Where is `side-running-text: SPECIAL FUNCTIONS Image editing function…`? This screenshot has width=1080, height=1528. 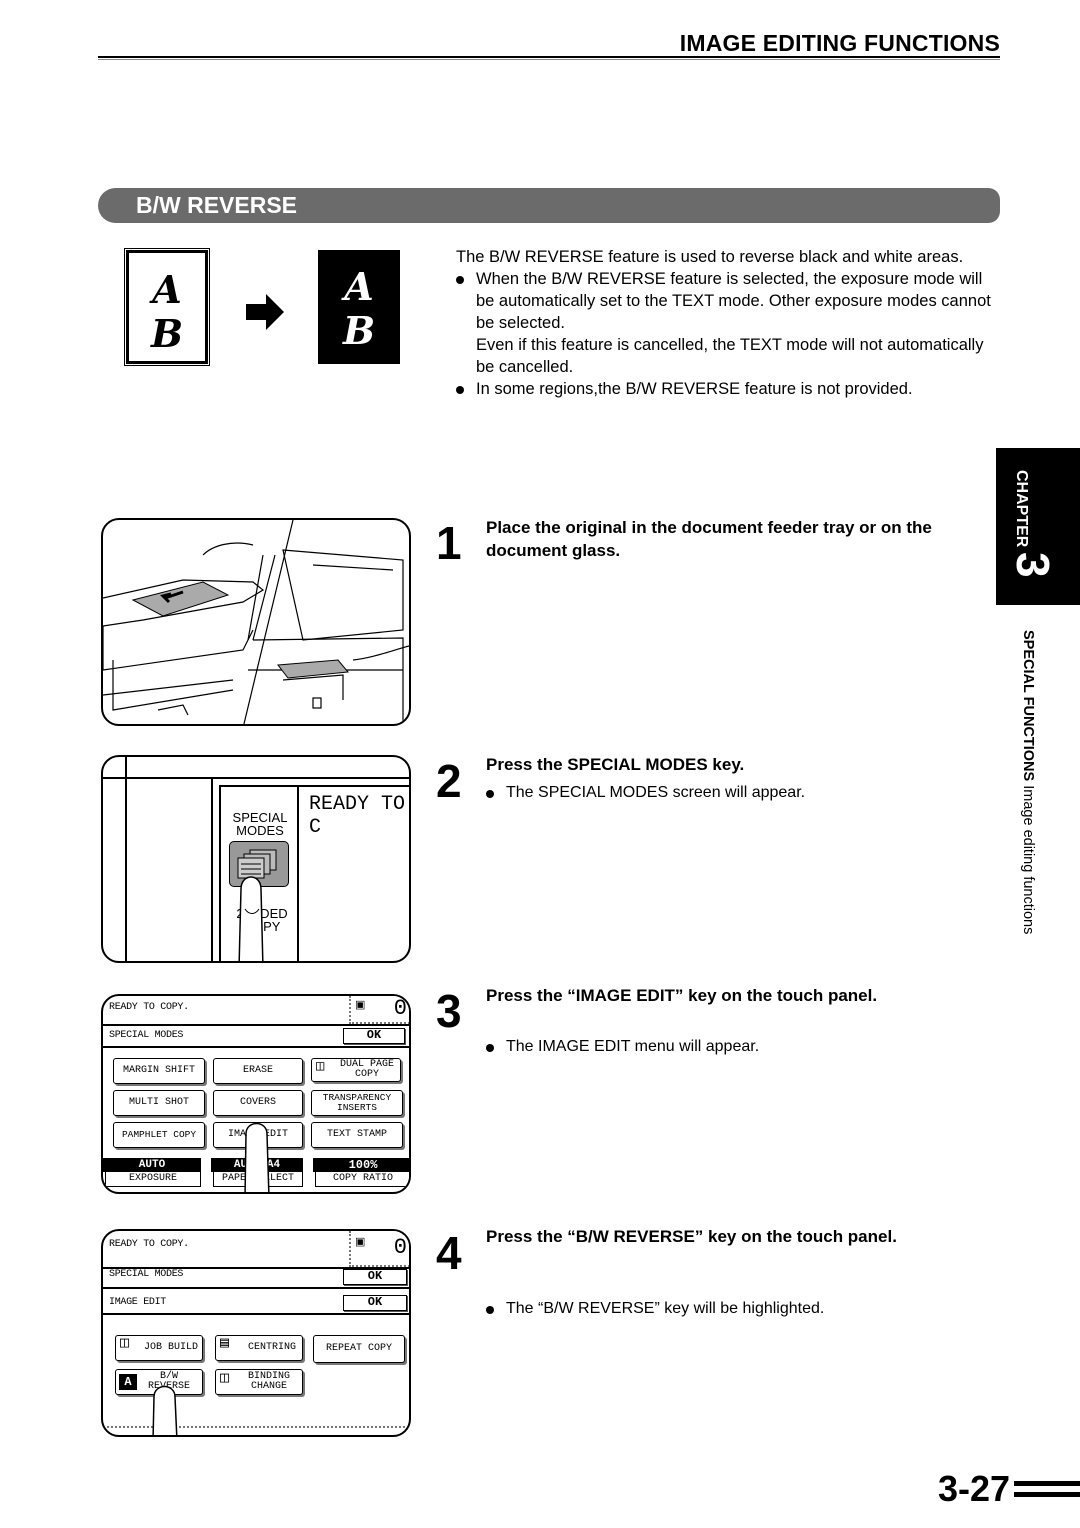
side-running-text: SPECIAL FUNCTIONS Image editing function… is located at coordinates (1029, 810).